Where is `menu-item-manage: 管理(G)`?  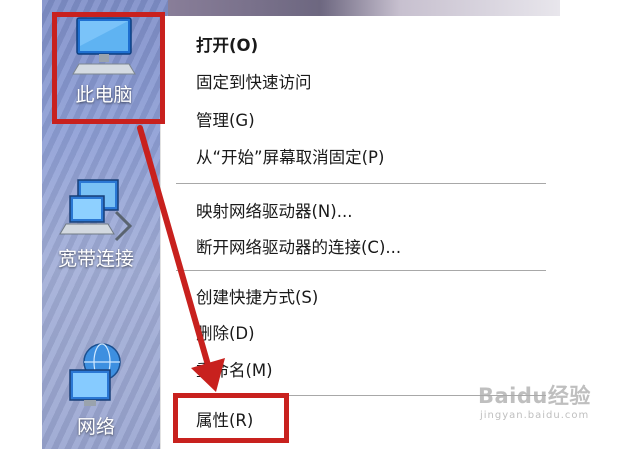 menu-item-manage: 管理(G) is located at coordinates (225, 121).